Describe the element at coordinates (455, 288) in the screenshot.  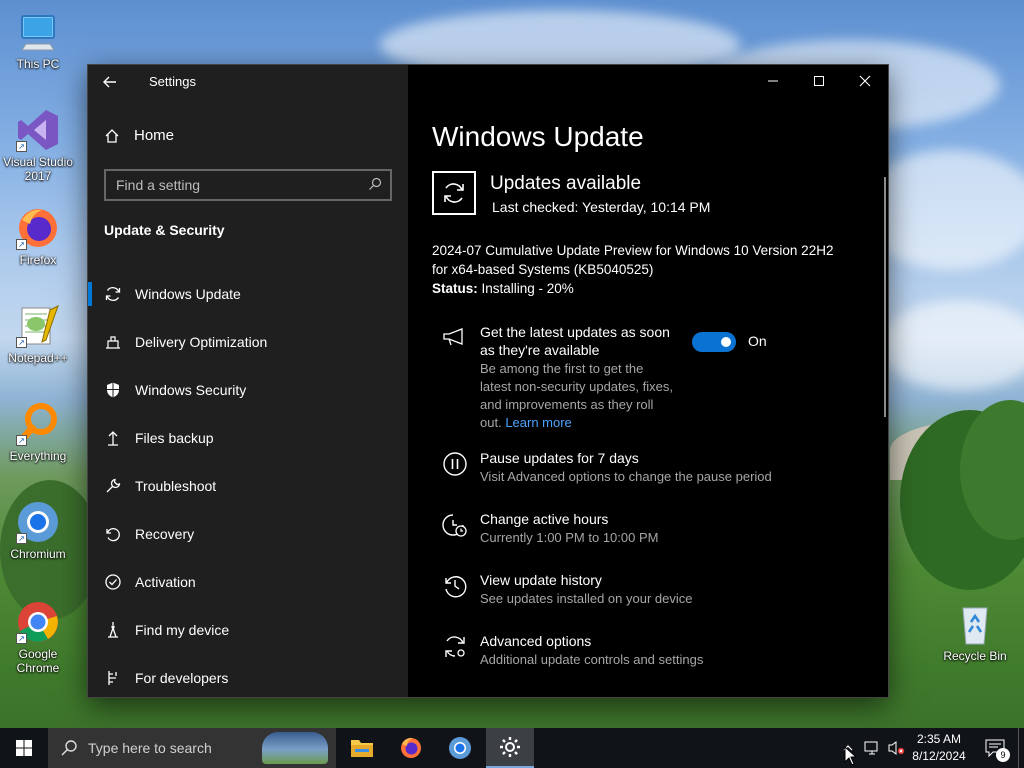
I see `status-label: Status:` at that location.